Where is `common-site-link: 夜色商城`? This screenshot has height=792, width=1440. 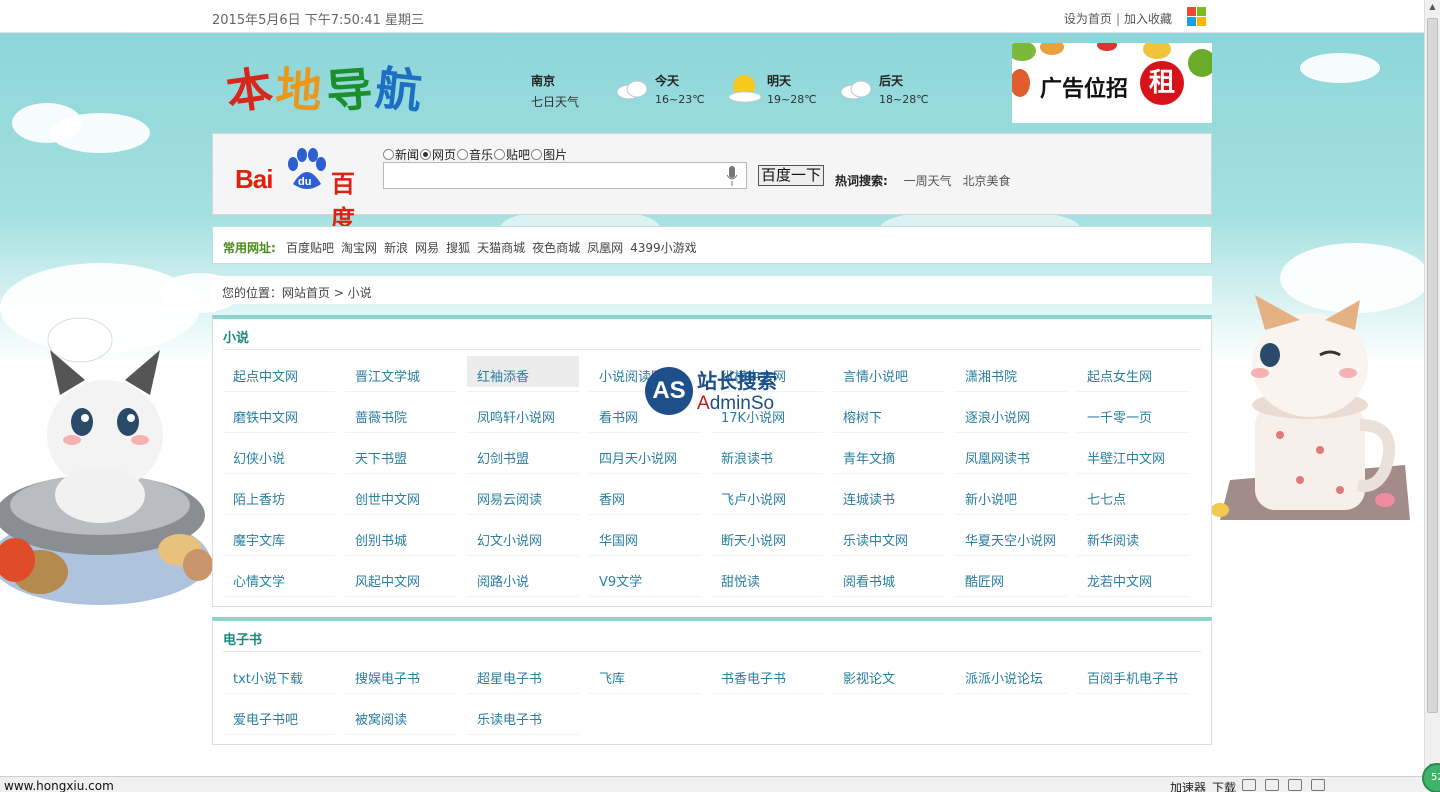 common-site-link: 夜色商城 is located at coordinates (556, 247).